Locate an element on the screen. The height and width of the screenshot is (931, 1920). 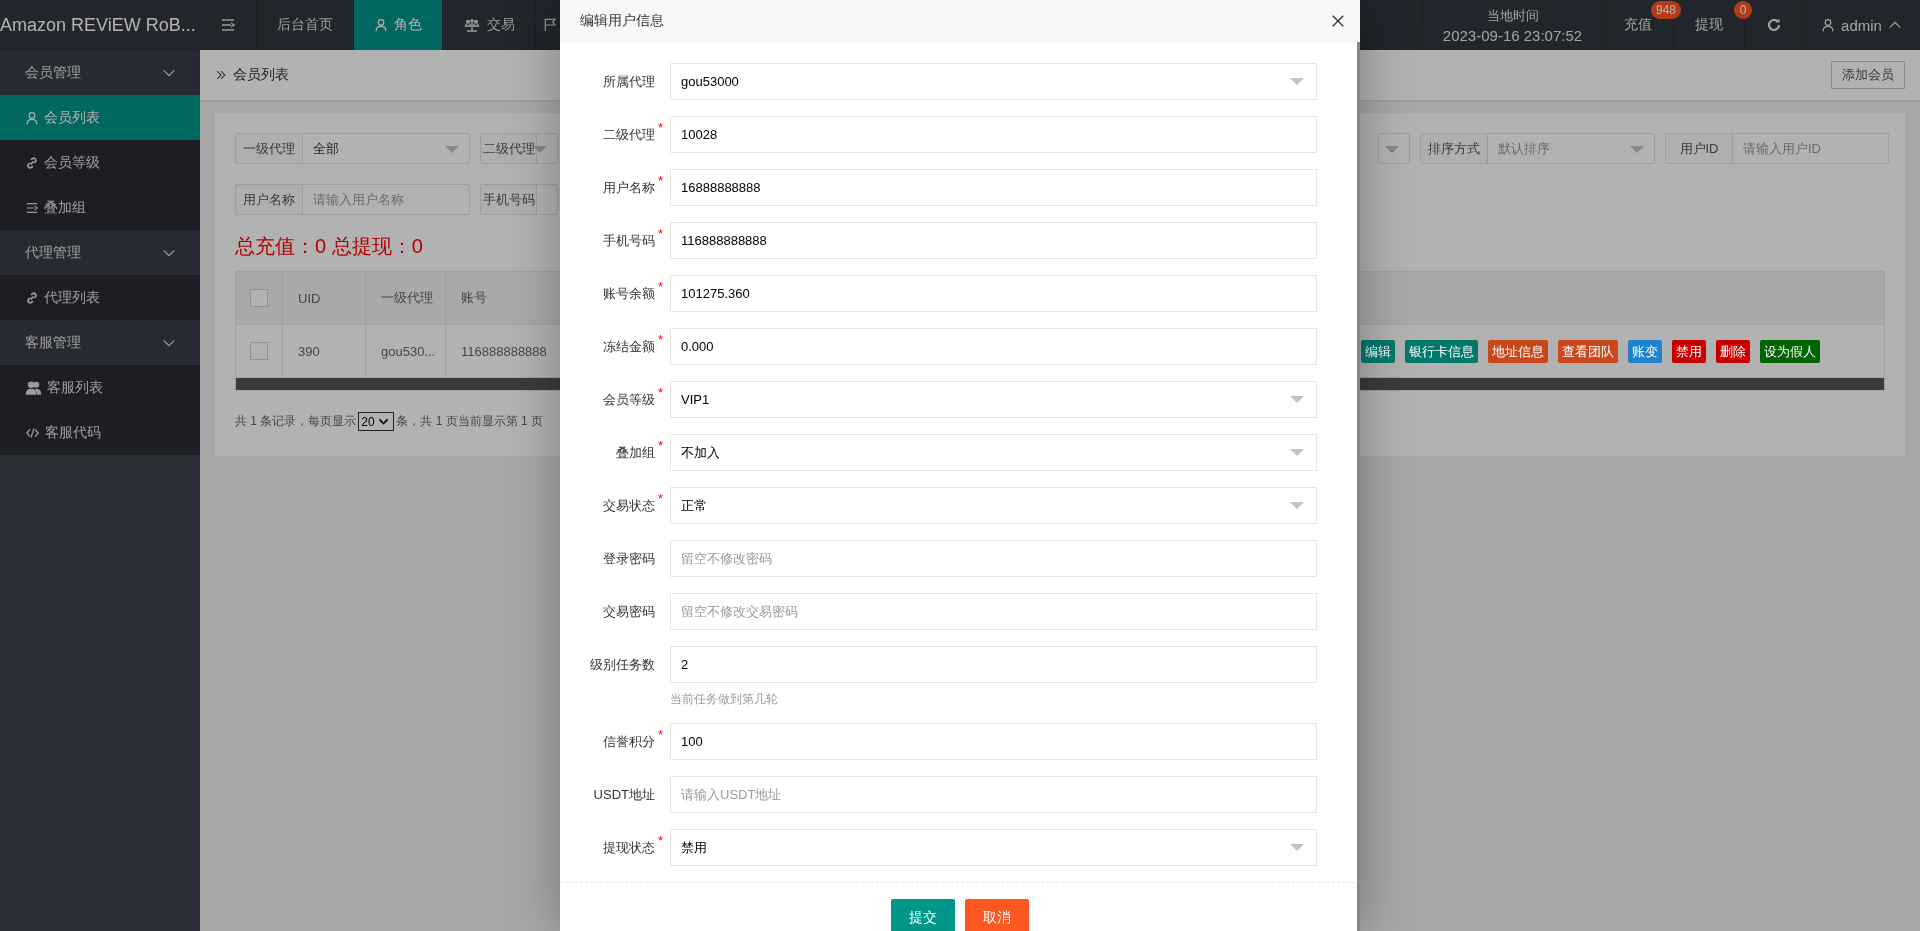
sidebar-group: 客服管理 is located at coordinates (100, 342).